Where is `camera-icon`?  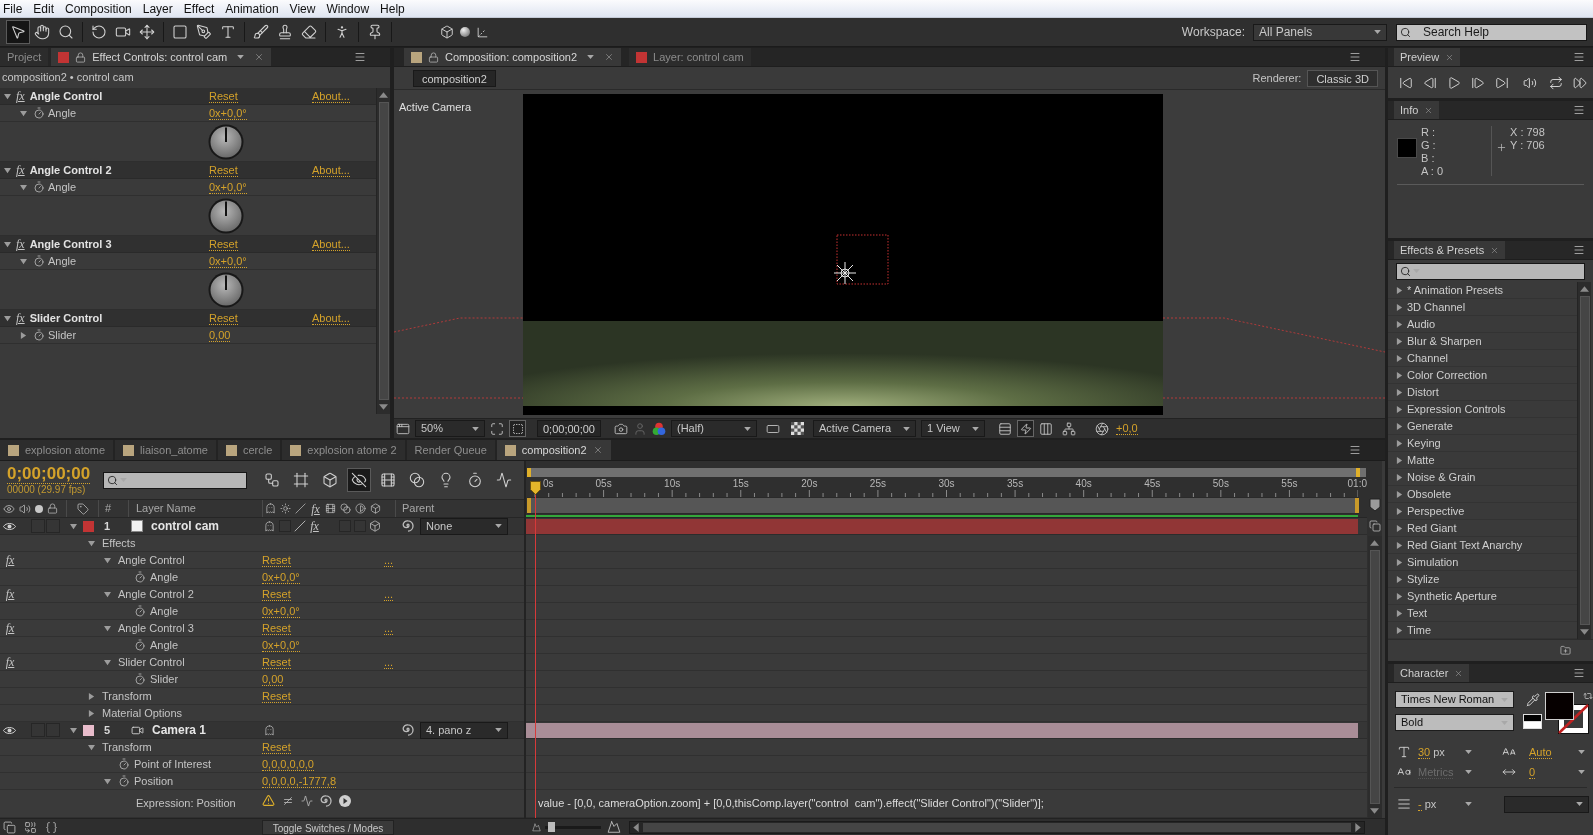
camera-icon is located at coordinates (621, 428).